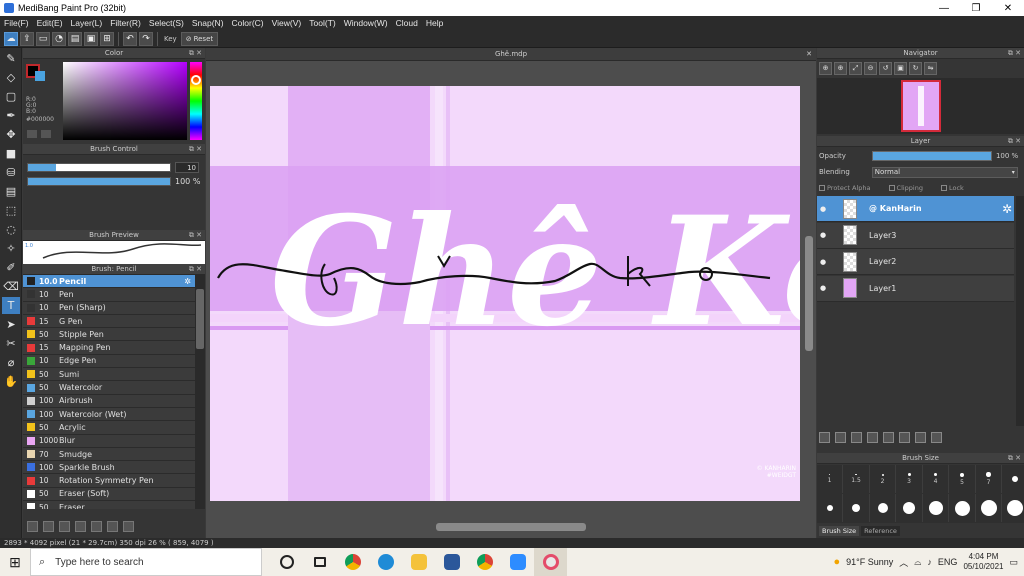 This screenshot has width=1024, height=576. What do you see at coordinates (883, 479) in the screenshot?
I see `brush-size-option: 2` at bounding box center [883, 479].